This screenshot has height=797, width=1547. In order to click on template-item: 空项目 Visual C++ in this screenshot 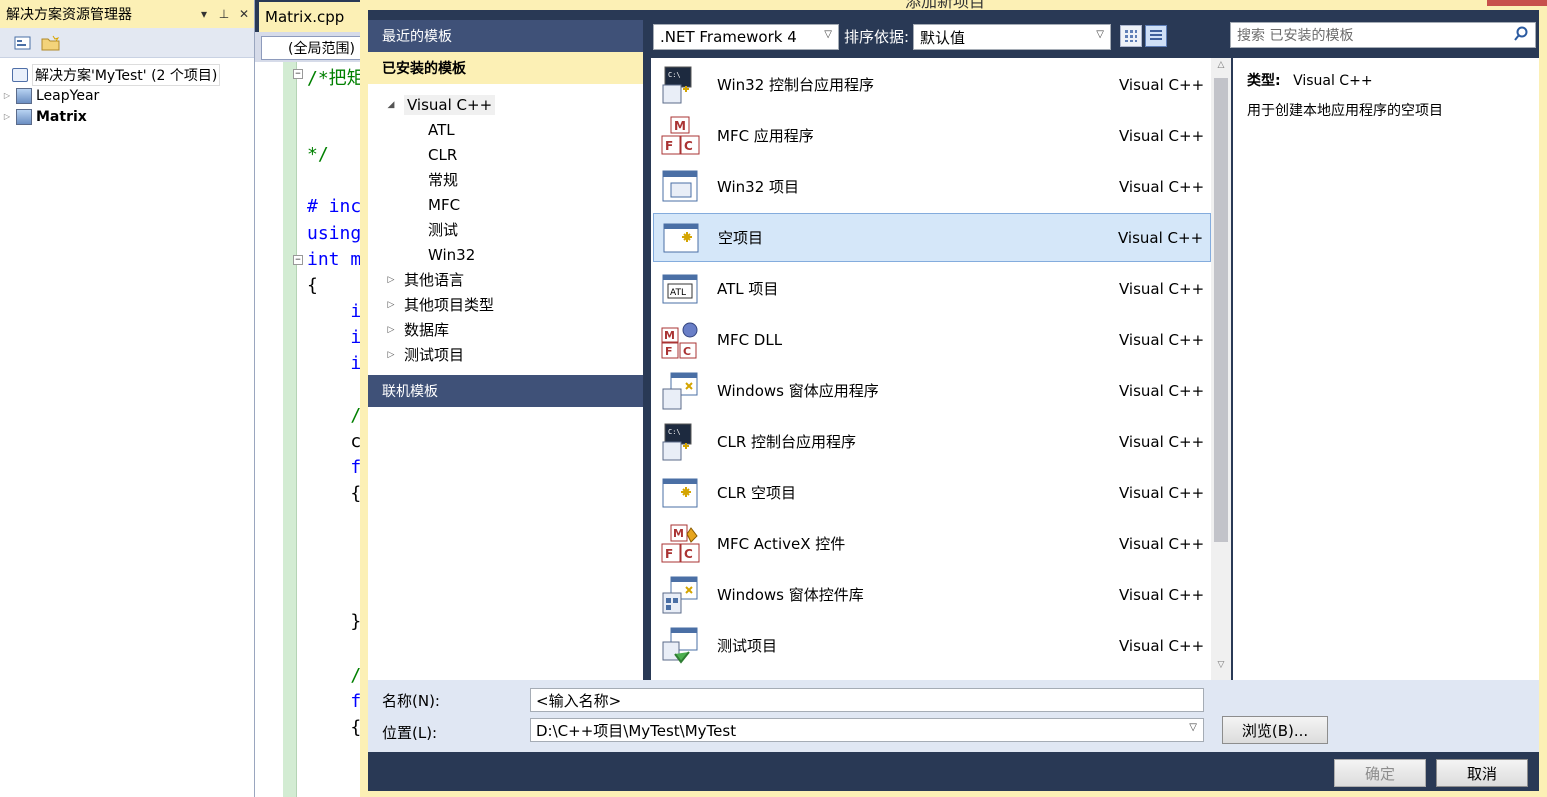, I will do `click(932, 237)`.